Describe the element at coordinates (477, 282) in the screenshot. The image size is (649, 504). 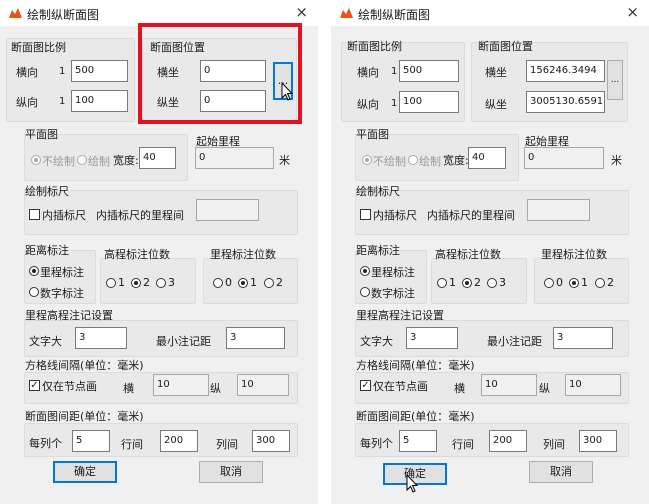
I see `elev-digit-2-label: 2` at that location.